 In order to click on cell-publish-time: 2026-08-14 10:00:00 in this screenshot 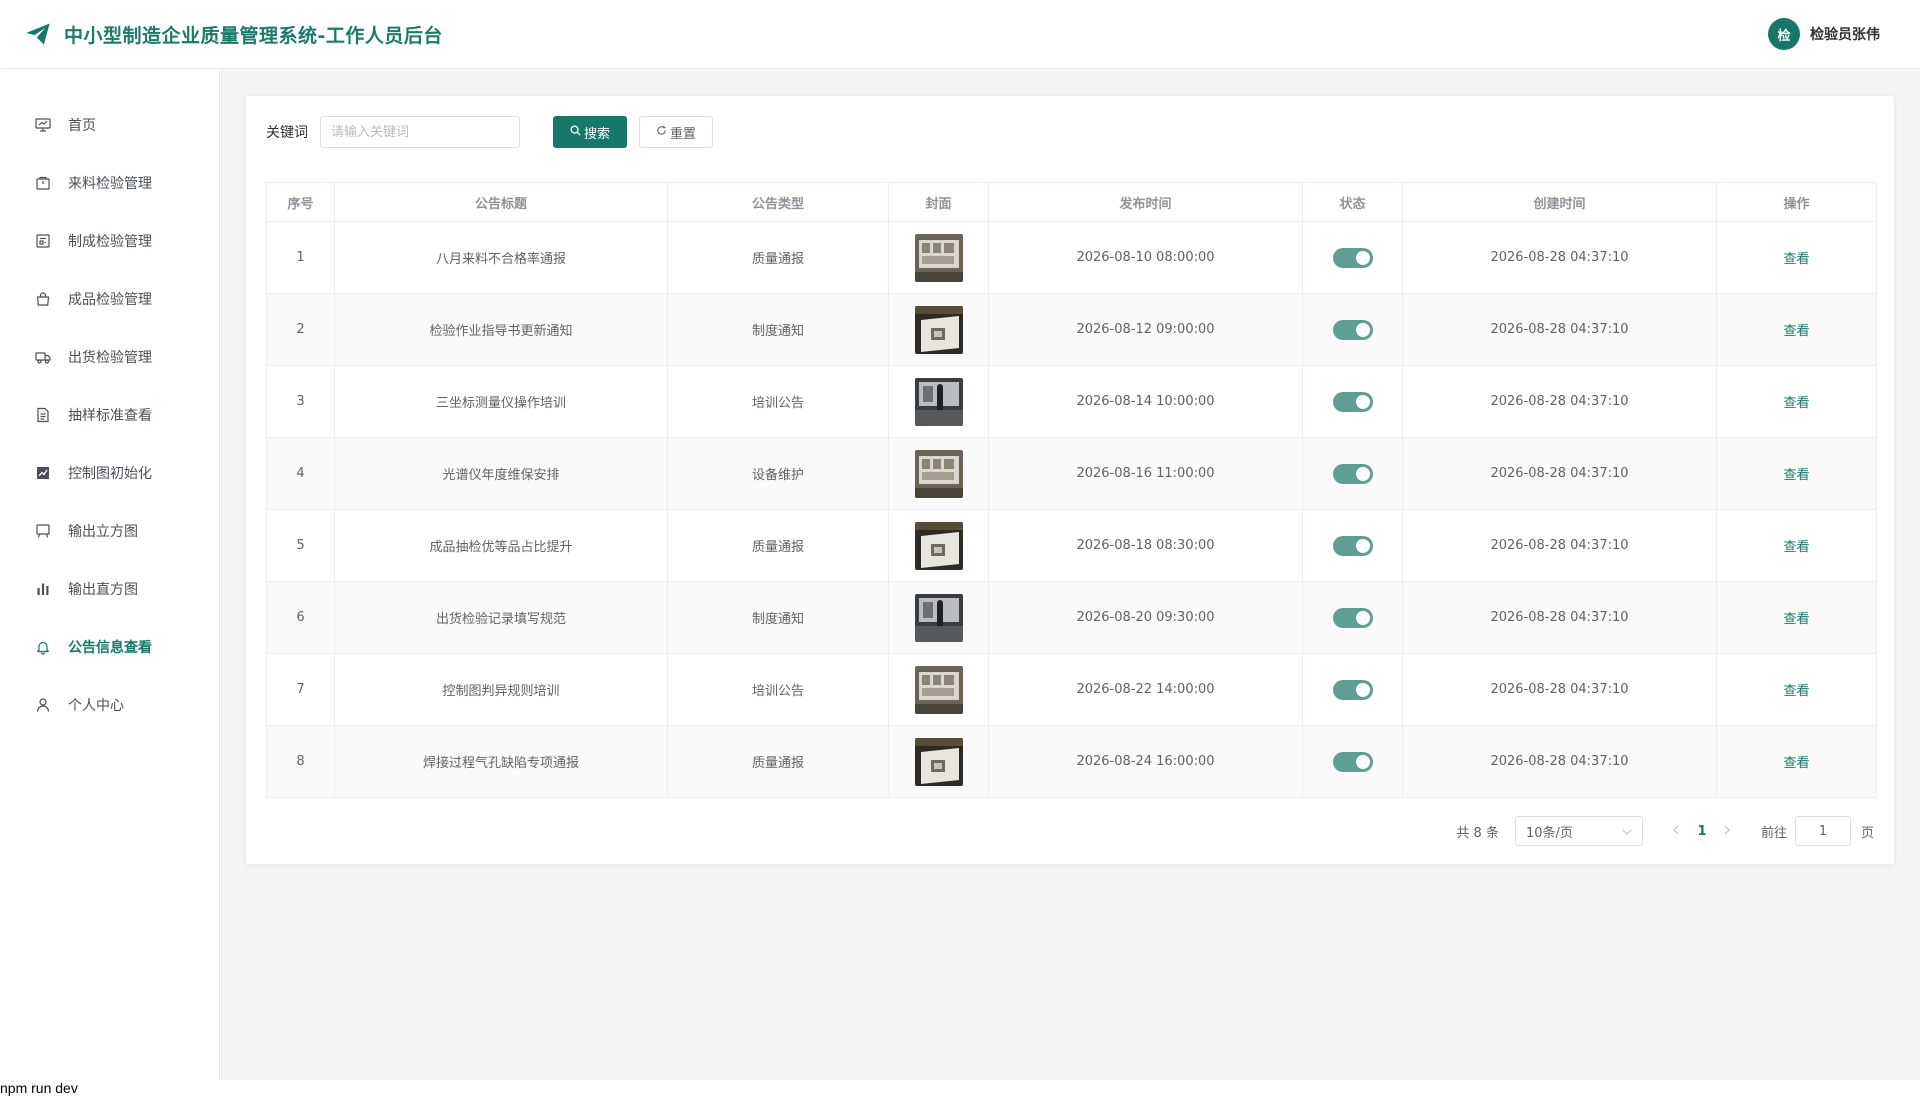, I will do `click(1145, 401)`.